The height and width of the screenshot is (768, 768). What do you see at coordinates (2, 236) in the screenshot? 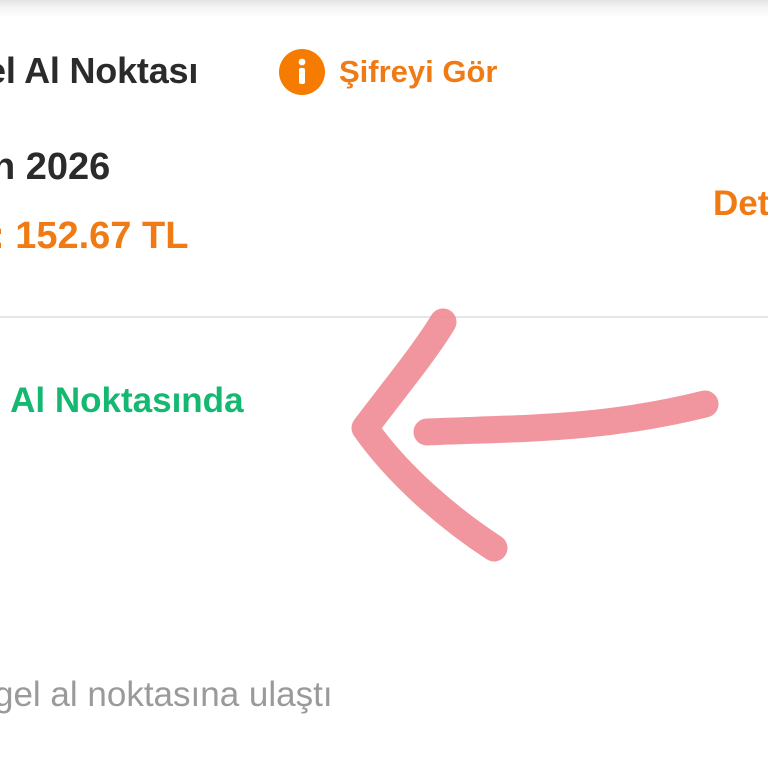
I see `amount-label: :` at bounding box center [2, 236].